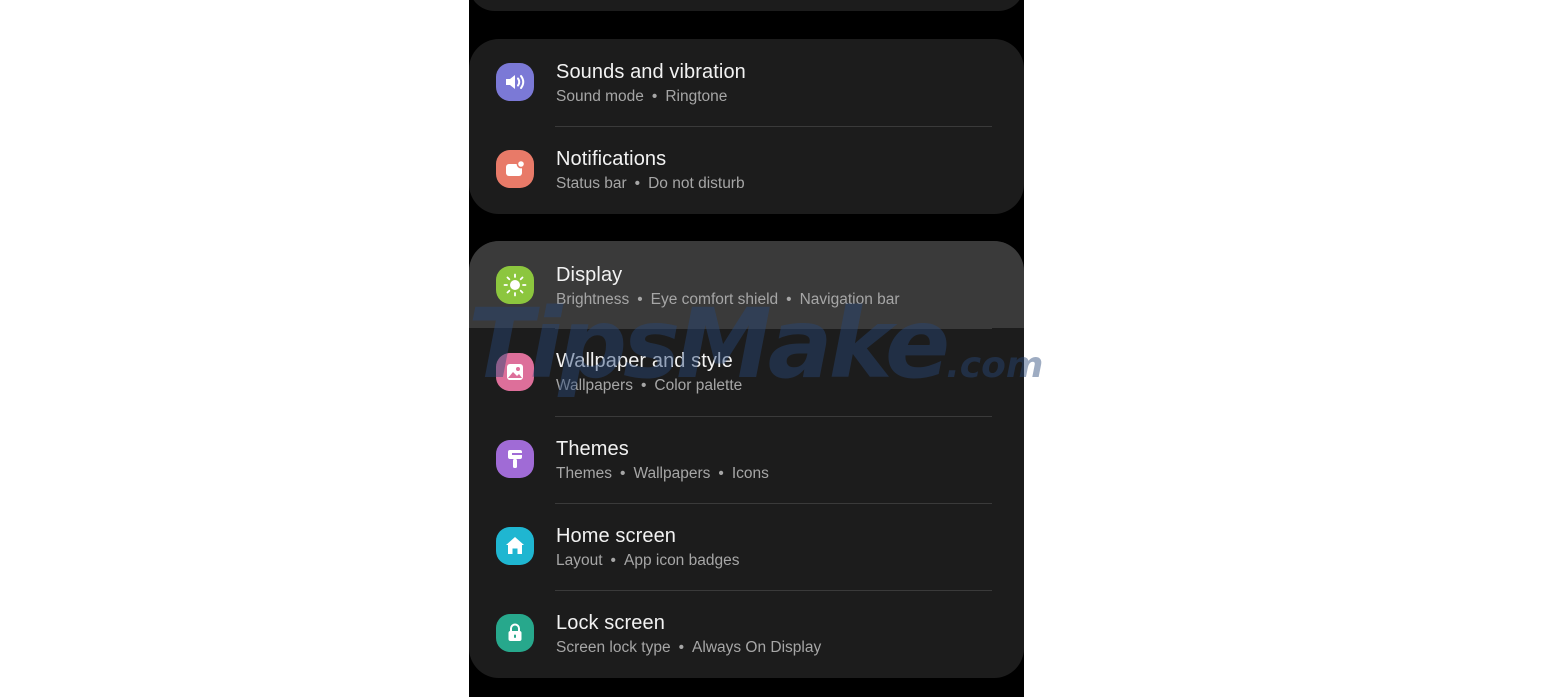 Image resolution: width=1541 pixels, height=697 pixels. I want to click on settings-item-themes: Themes Themes • Wallpapers • Icons, so click(746, 460).